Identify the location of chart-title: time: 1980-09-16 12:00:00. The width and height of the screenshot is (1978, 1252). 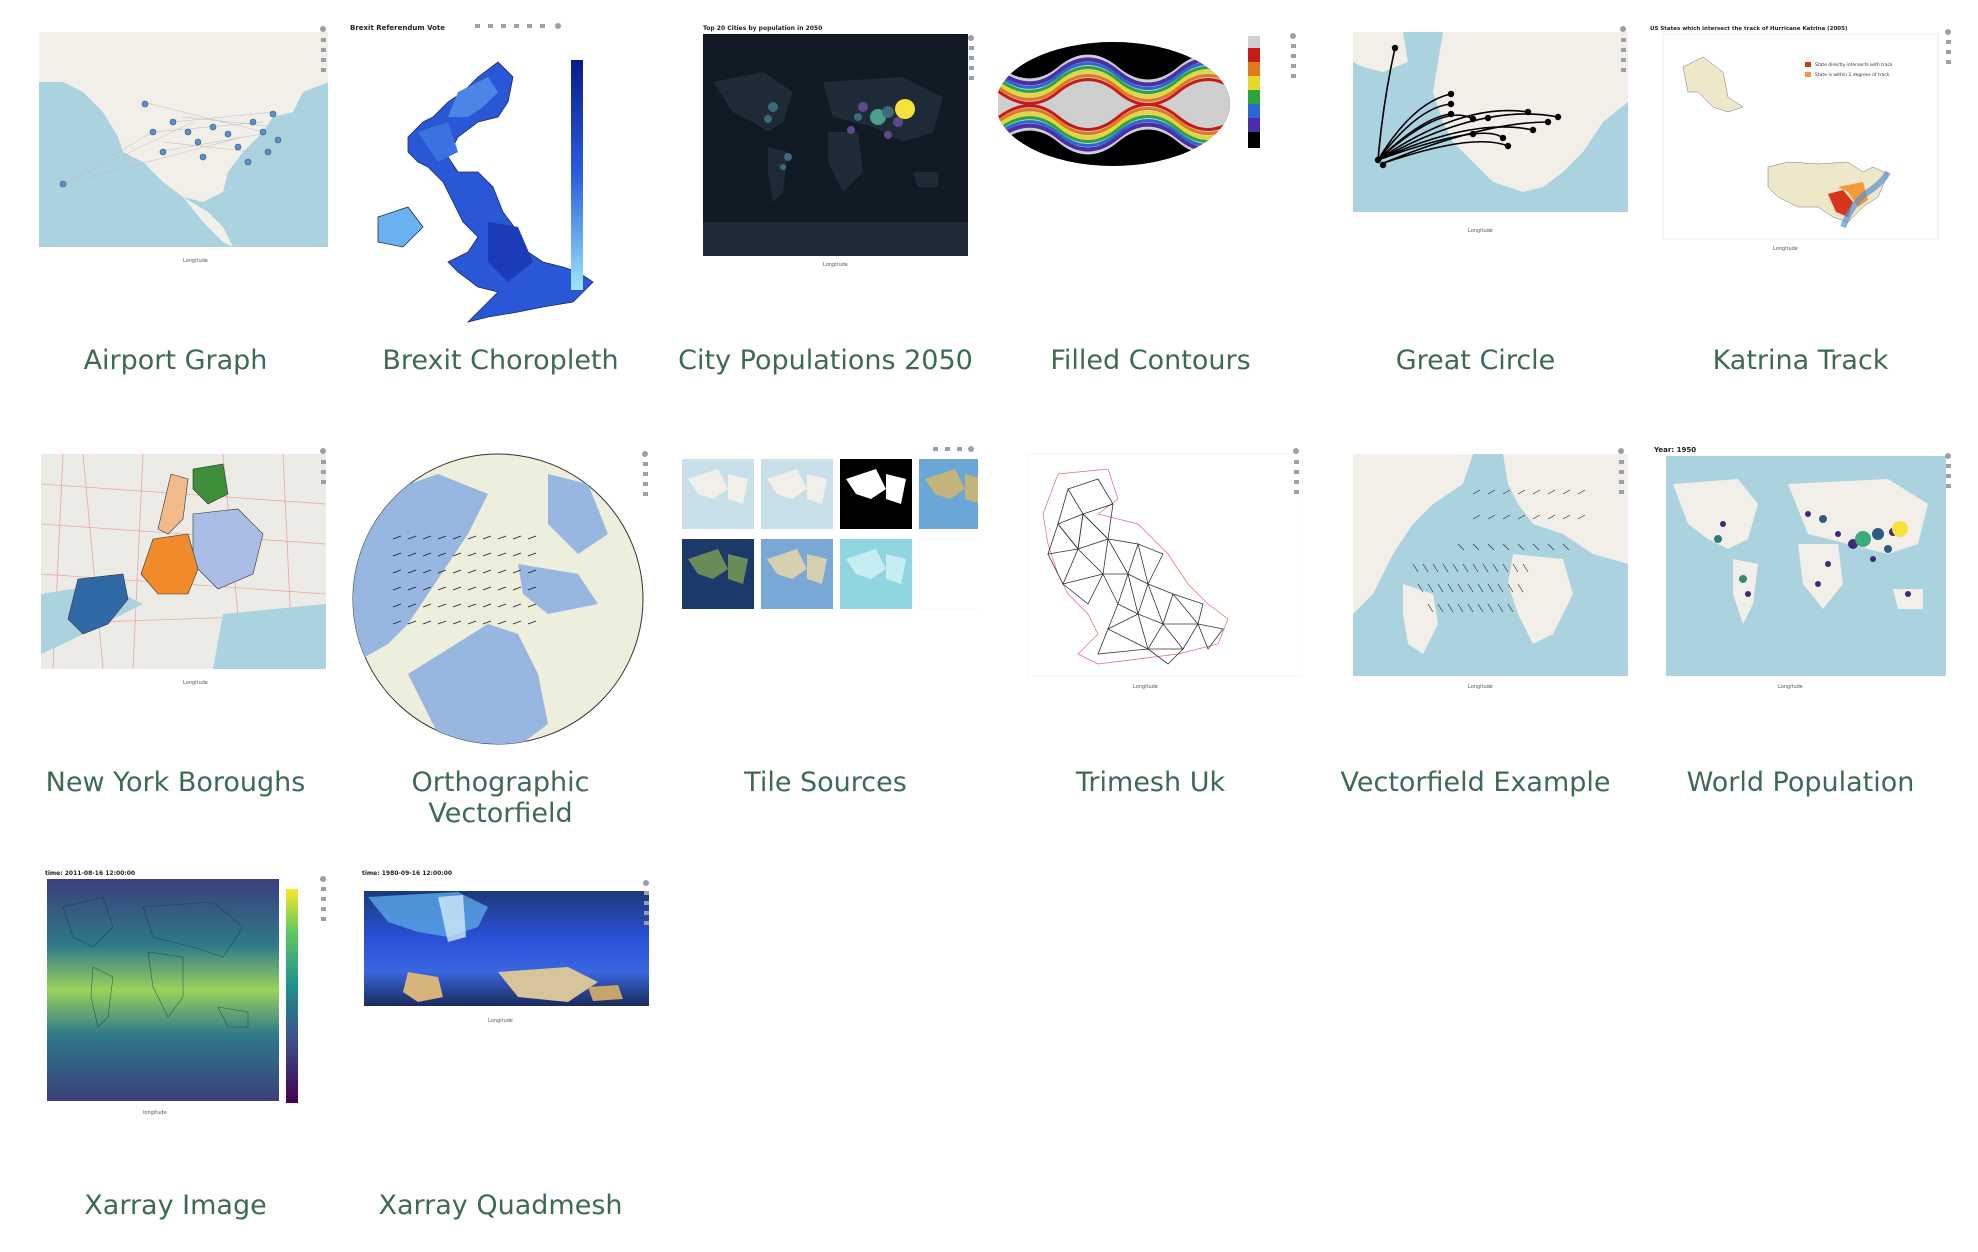
(407, 873).